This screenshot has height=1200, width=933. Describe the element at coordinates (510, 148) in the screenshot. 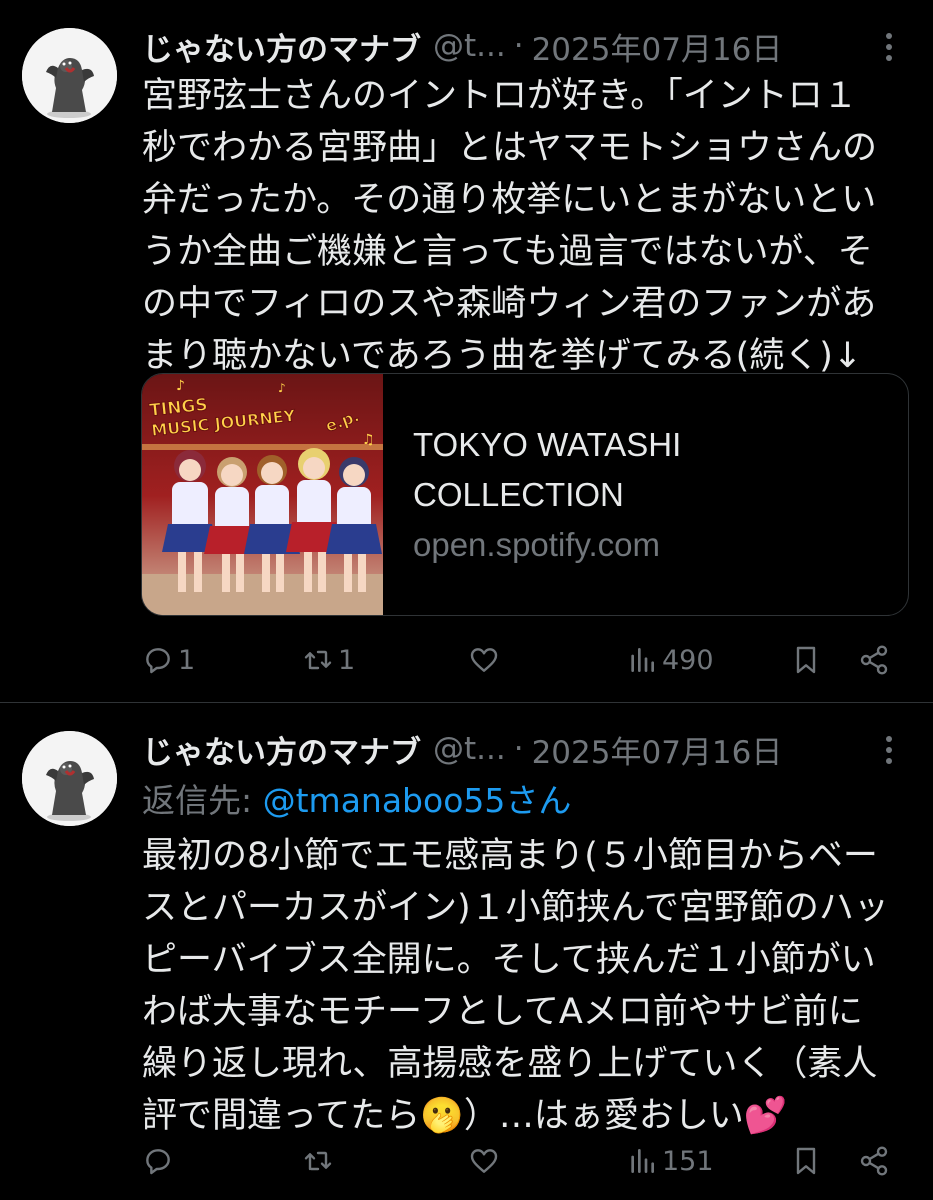

I see `text-line: 秒でわかる宮野曲」とはヤマモトショウさんの` at that location.